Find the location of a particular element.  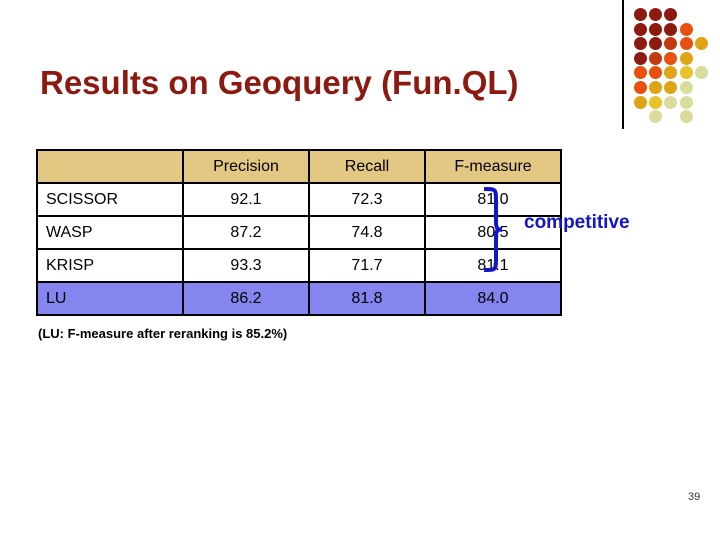

cell-fmeasure: 84.0 is located at coordinates (493, 298).